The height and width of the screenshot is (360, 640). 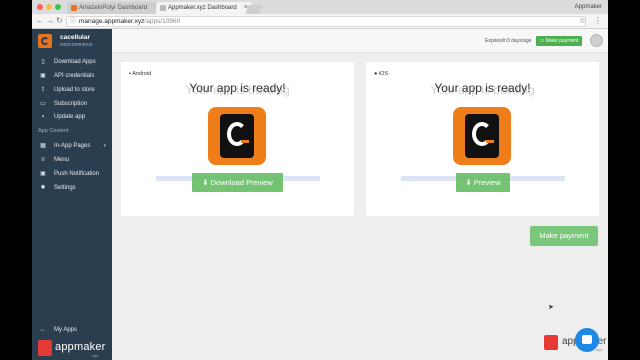 What do you see at coordinates (43, 76) in the screenshot?
I see `lock-icon: ▣` at bounding box center [43, 76].